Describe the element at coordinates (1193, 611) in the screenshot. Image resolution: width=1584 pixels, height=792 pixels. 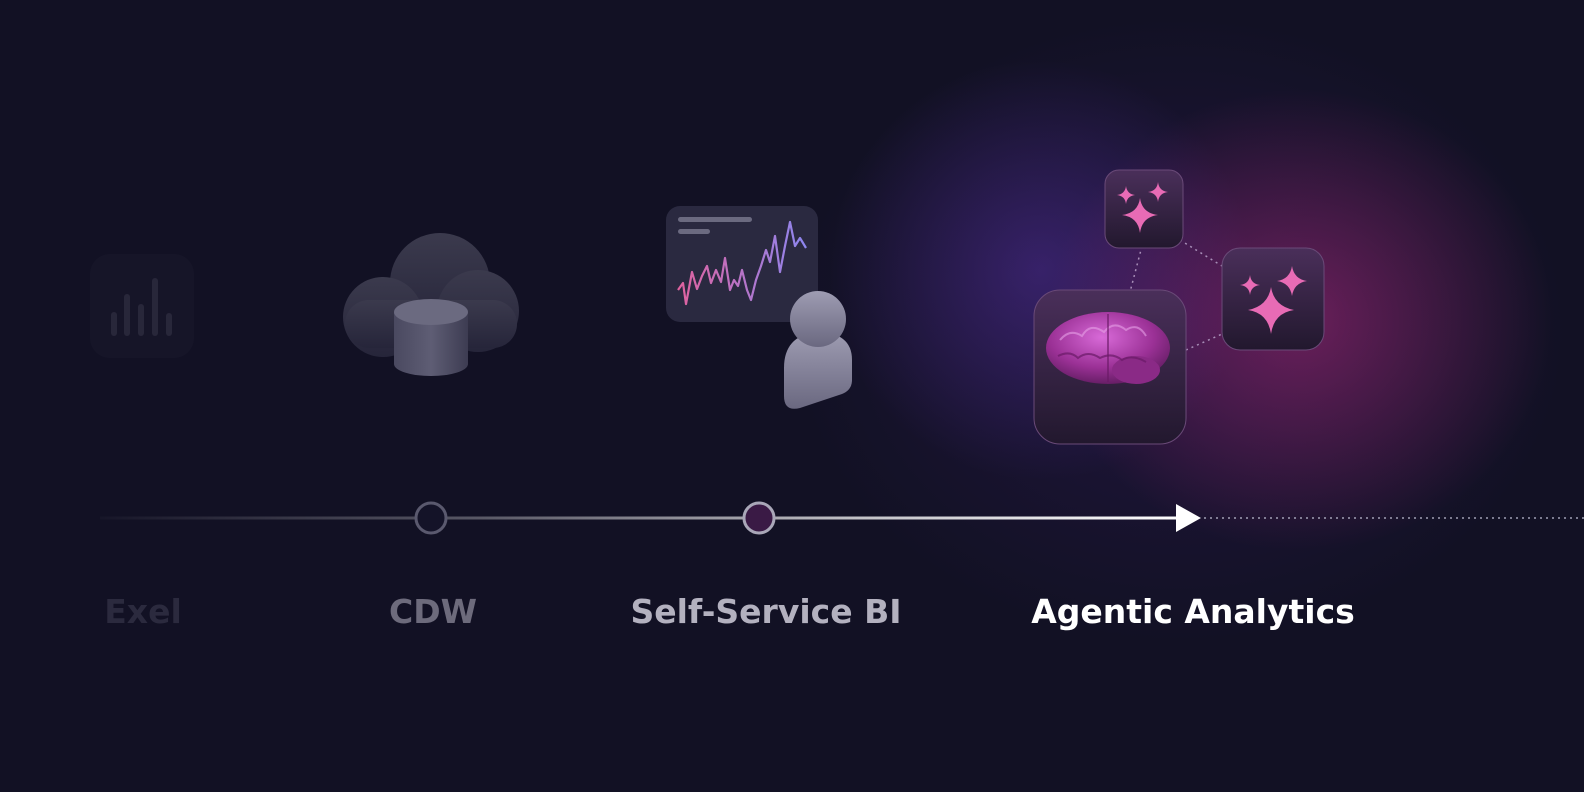
I see `stage-label-agentic-analytics: Agentic Analytics` at that location.